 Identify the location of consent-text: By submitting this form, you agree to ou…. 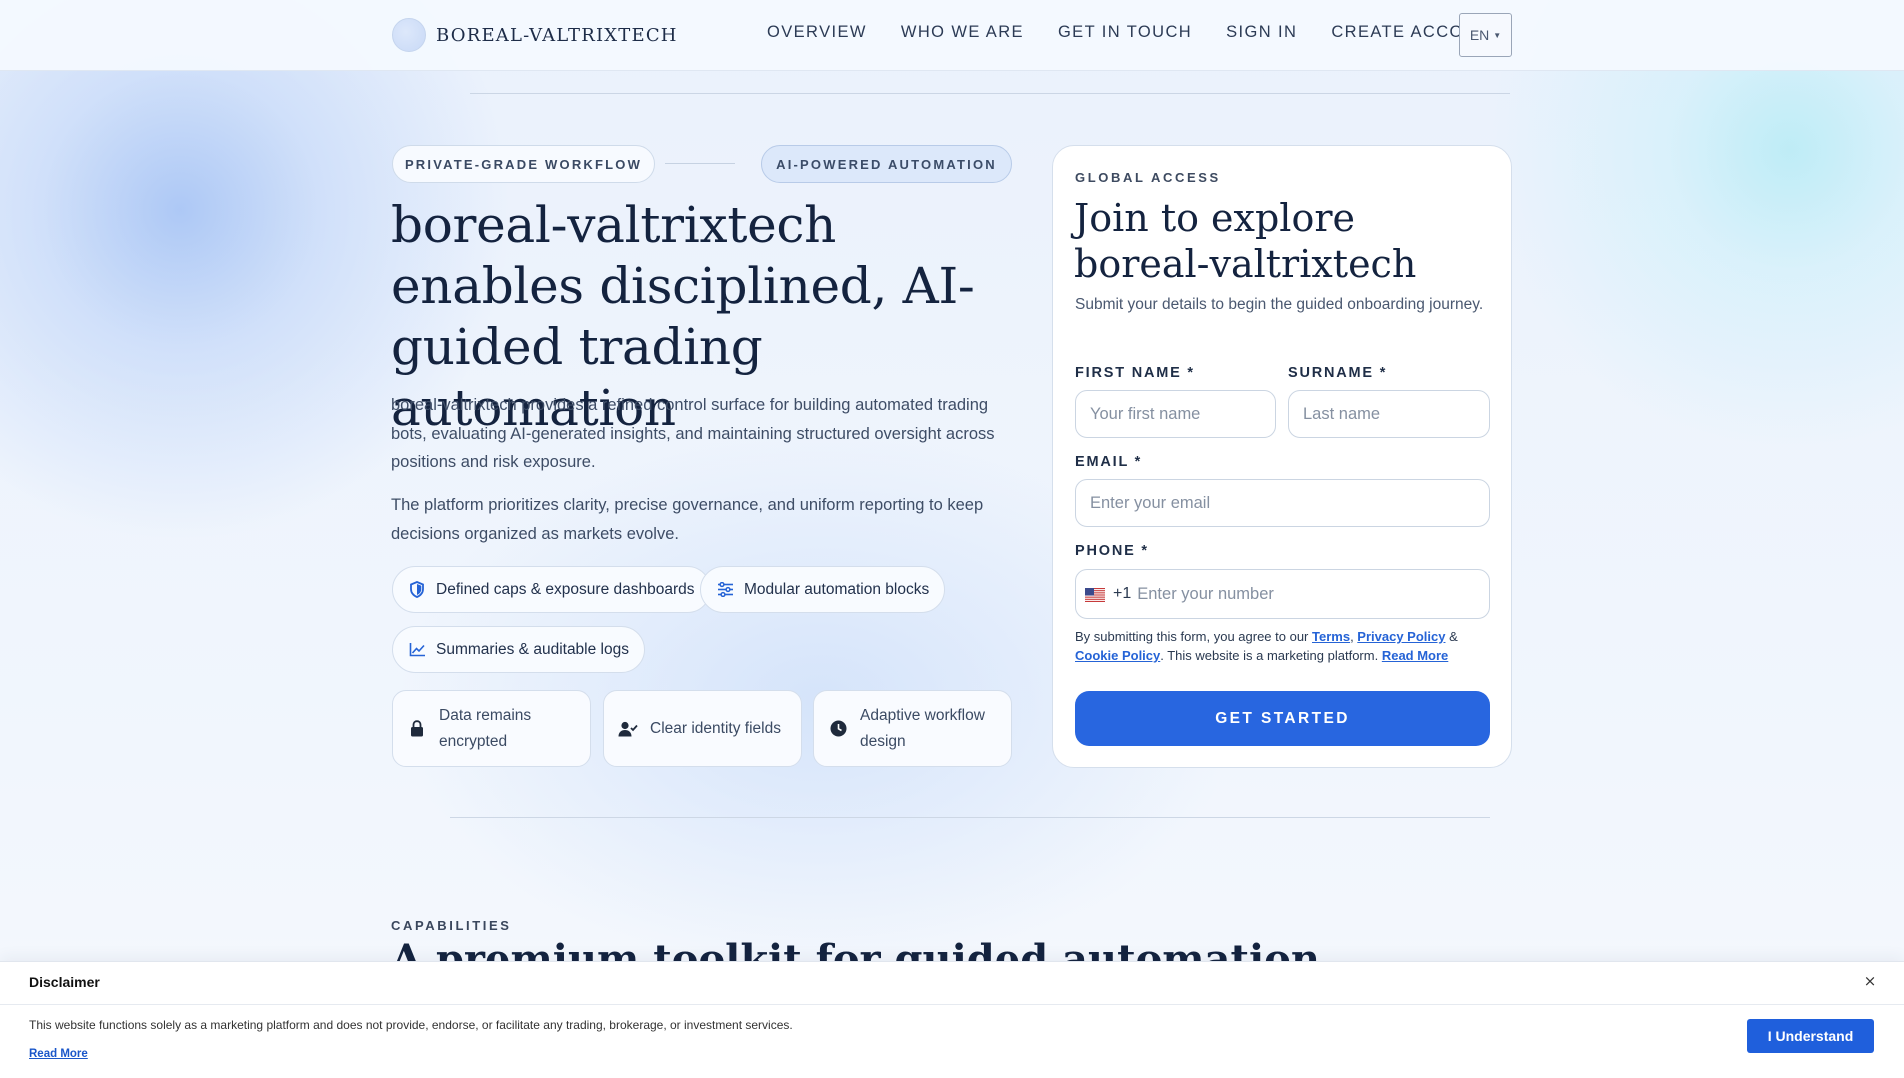
(1285, 646).